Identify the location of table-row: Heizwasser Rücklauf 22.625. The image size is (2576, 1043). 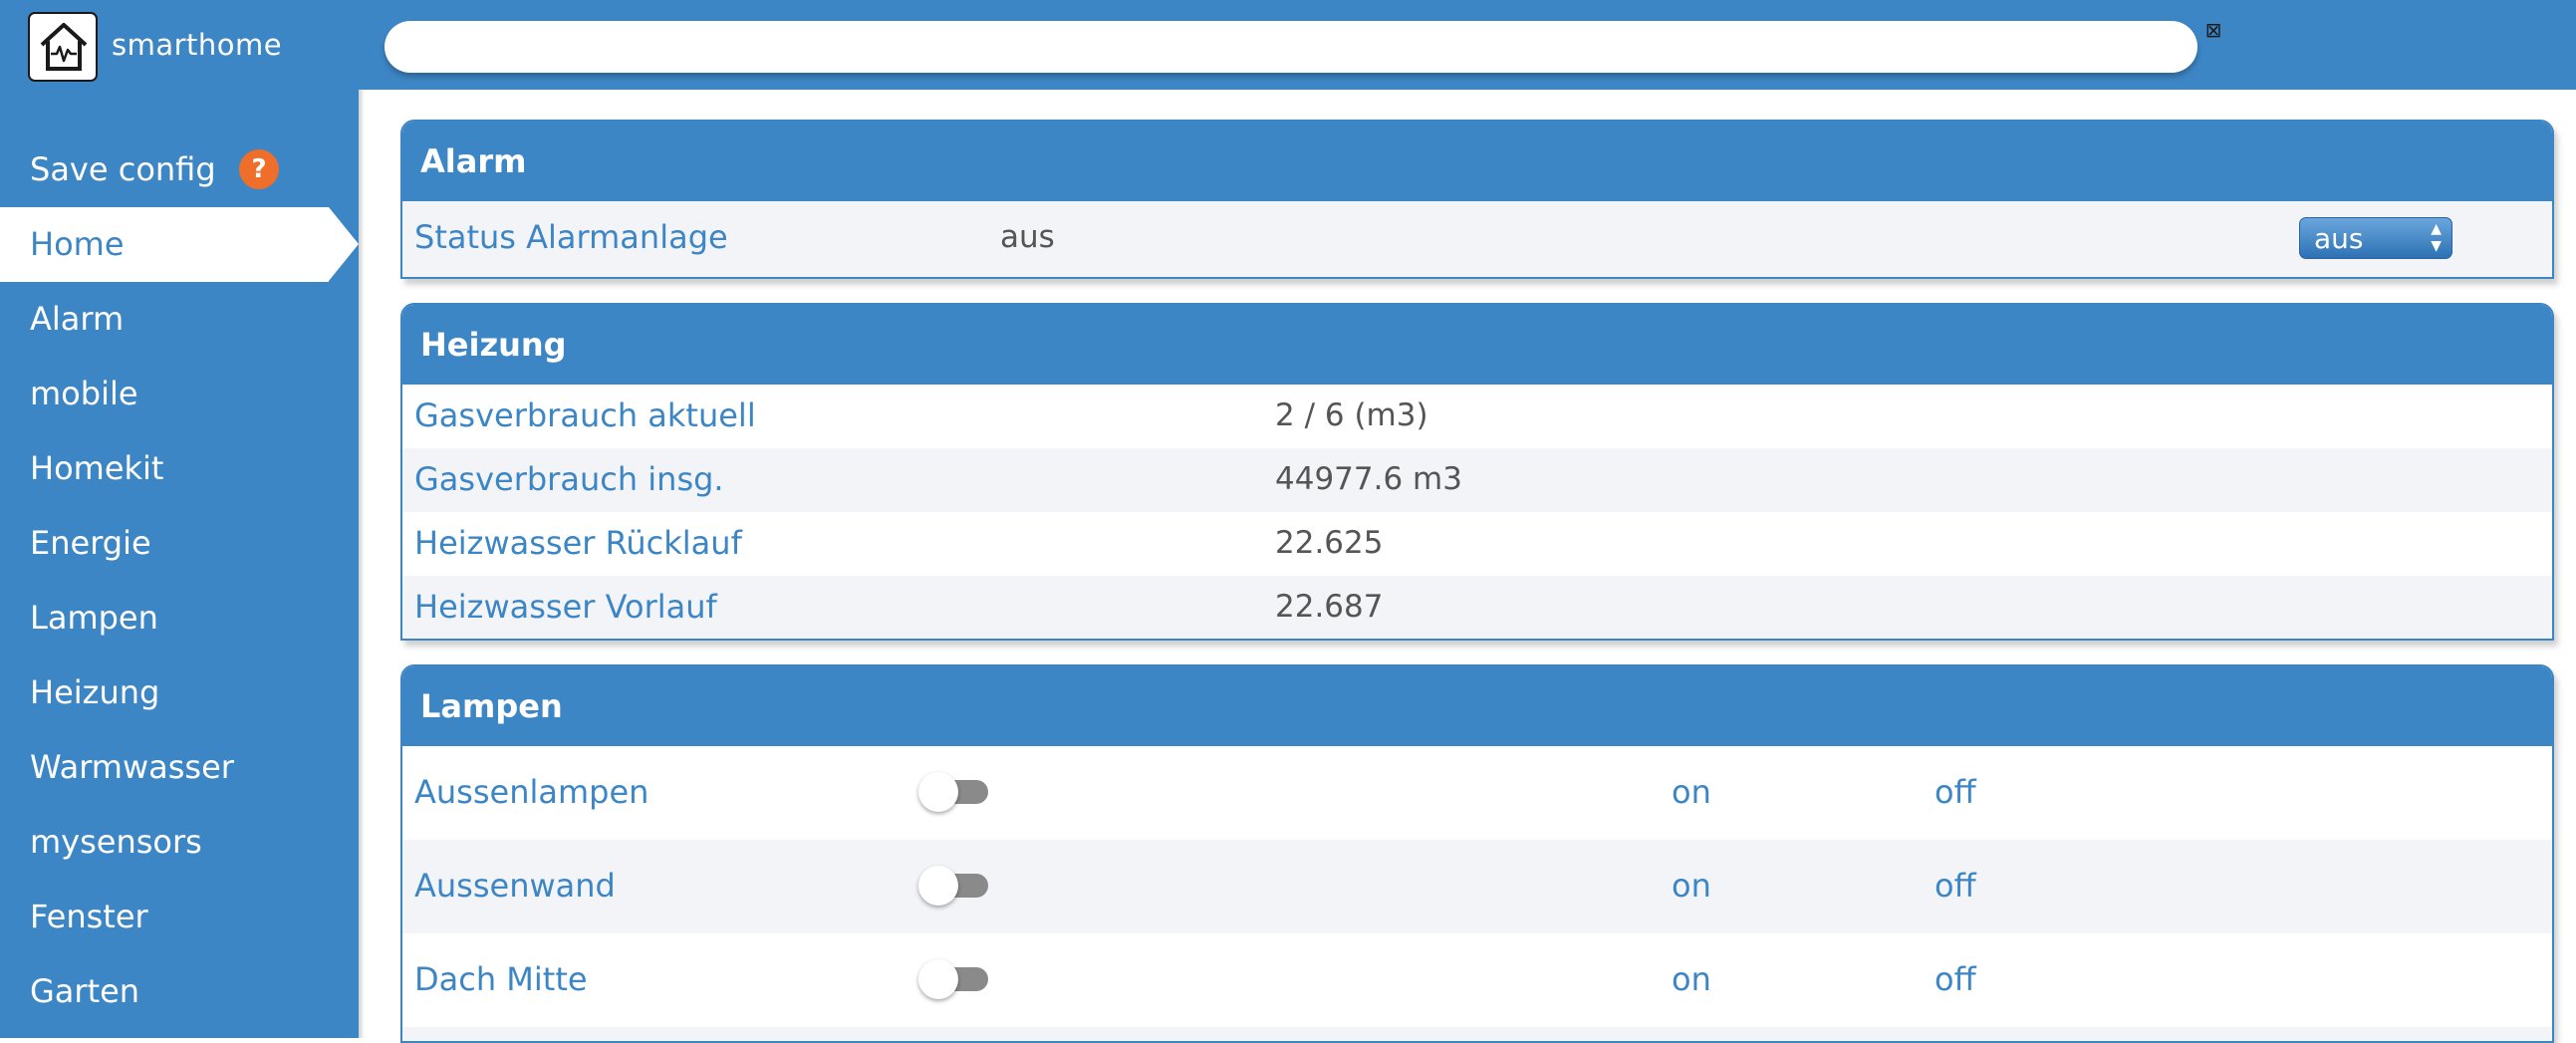
(1477, 544).